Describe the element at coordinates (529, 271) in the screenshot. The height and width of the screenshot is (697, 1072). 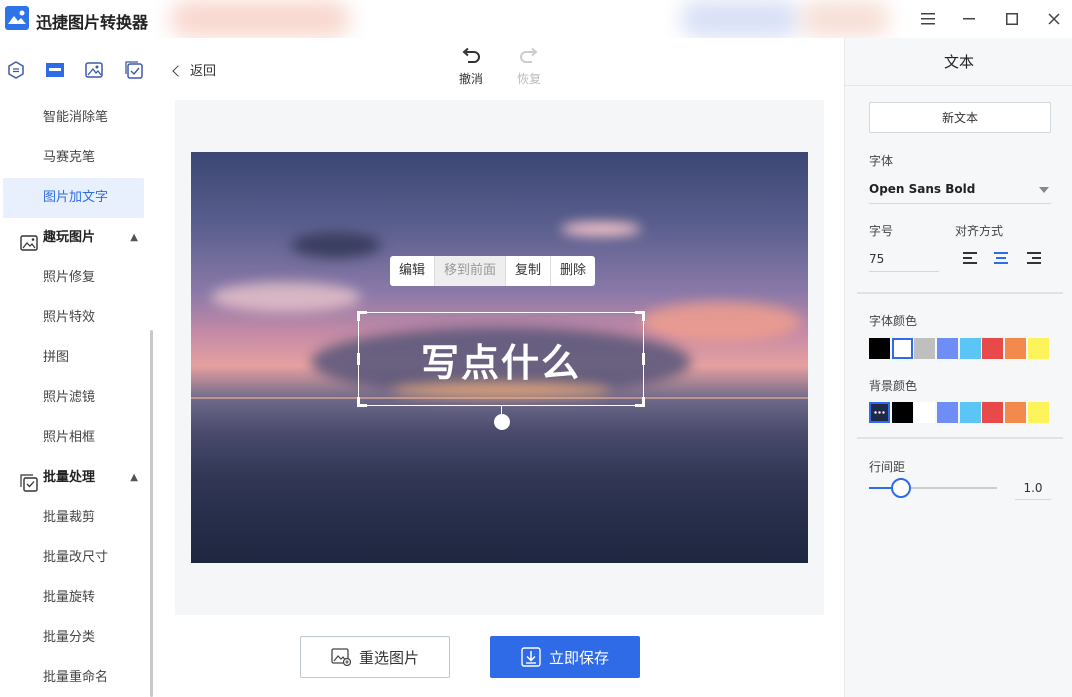
I see `copy-menu-item: 复制` at that location.